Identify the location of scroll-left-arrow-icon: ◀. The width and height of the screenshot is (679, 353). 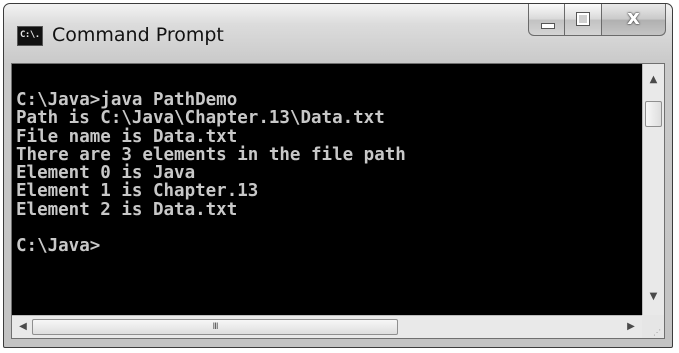
(23, 327).